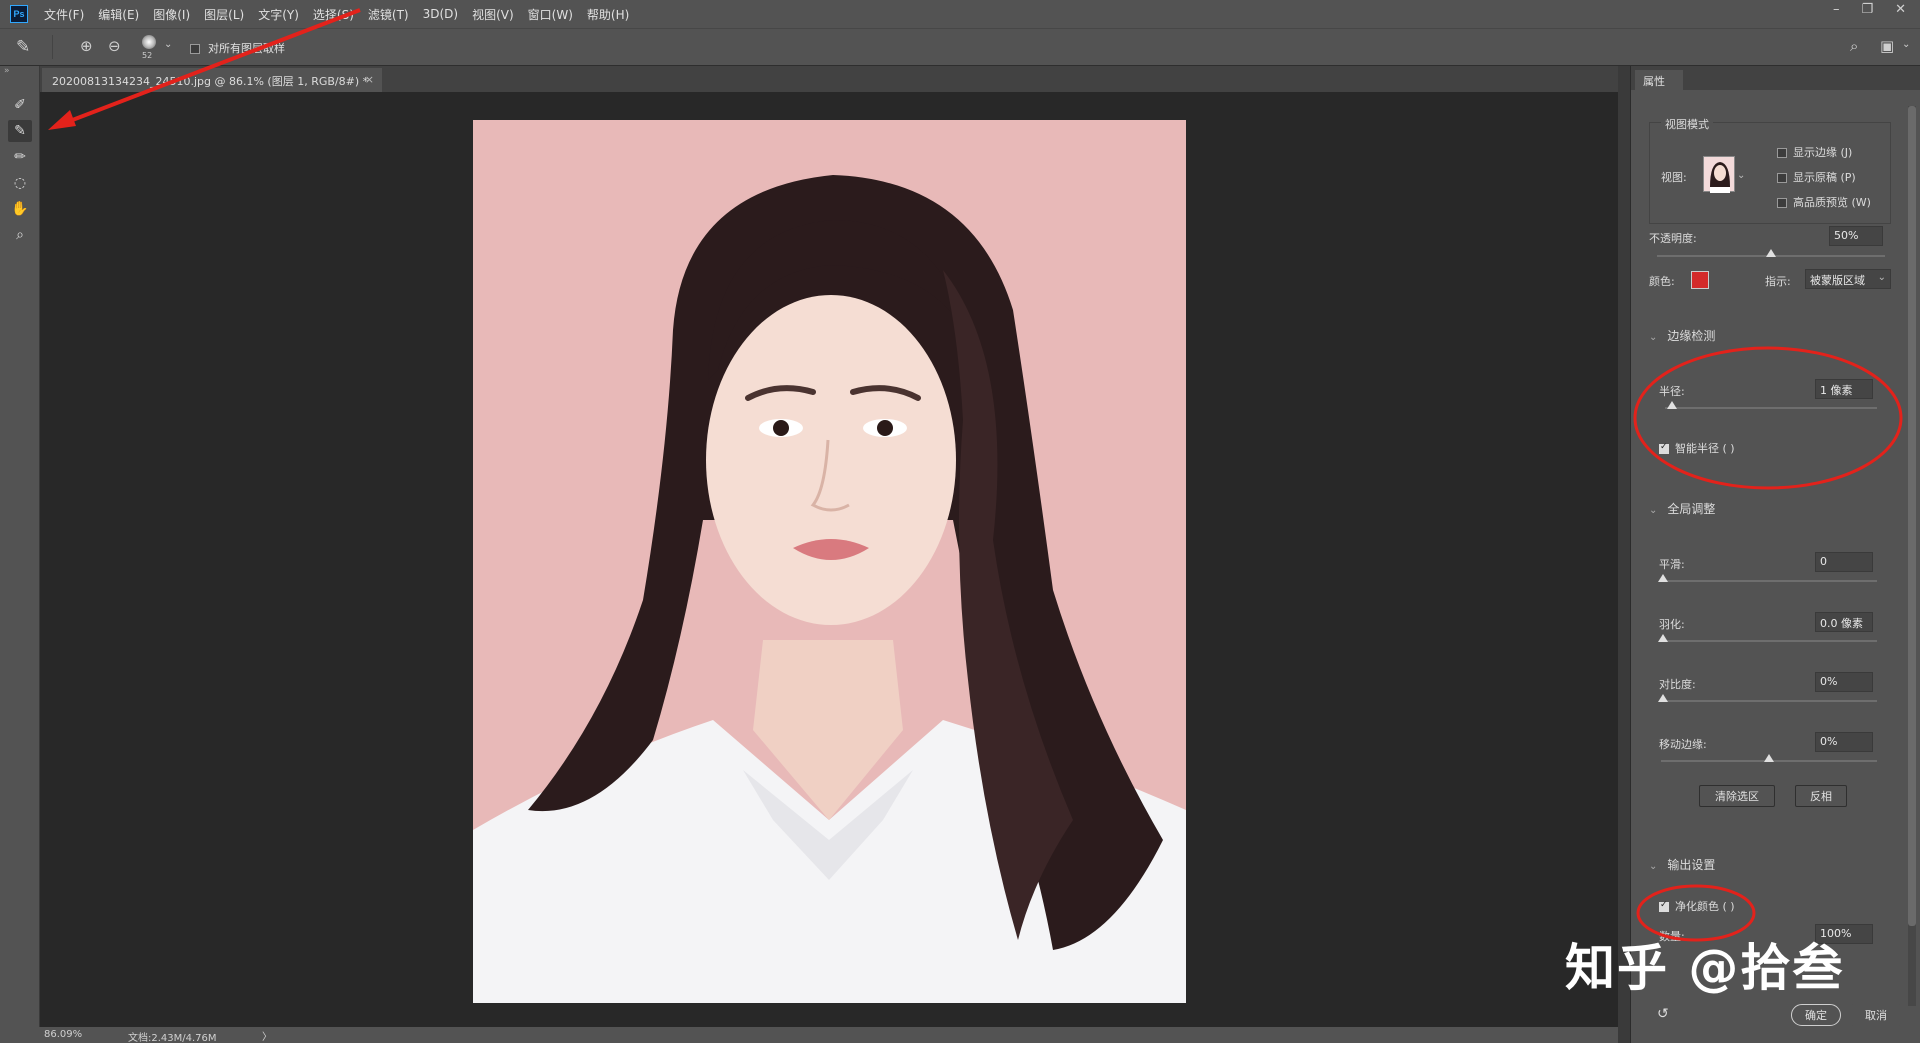 The width and height of the screenshot is (1920, 1043). I want to click on smooth-slider, so click(1769, 581).